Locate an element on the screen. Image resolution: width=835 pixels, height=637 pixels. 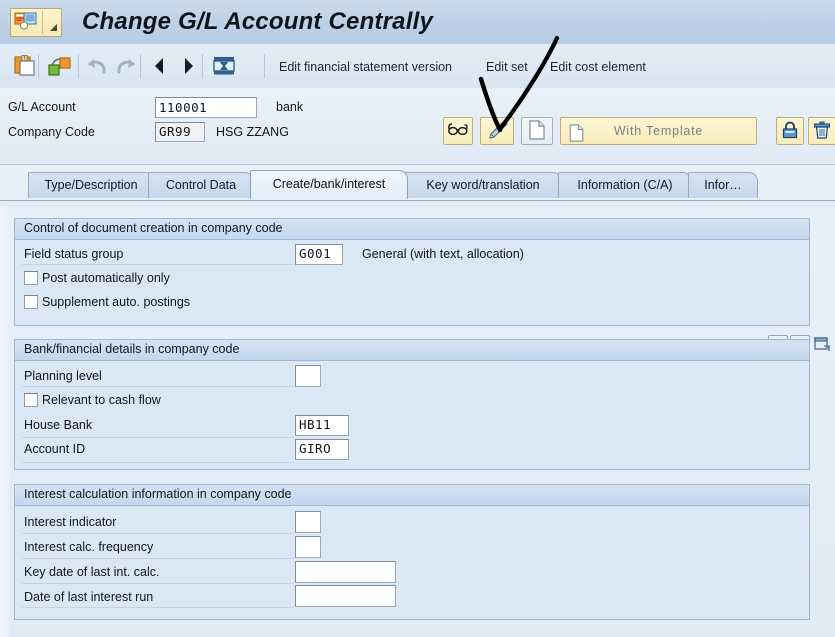
date-last-interest-run-label: Date of last interest run is located at coordinates (89, 597).